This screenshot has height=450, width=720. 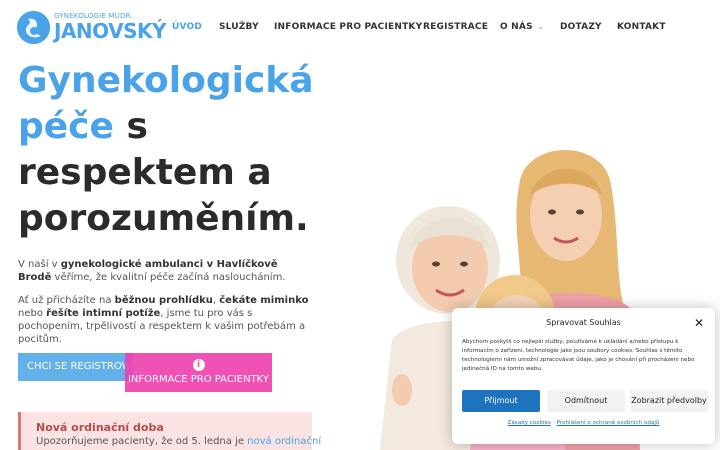 I want to click on hero-title-part: s, so click(x=130, y=126).